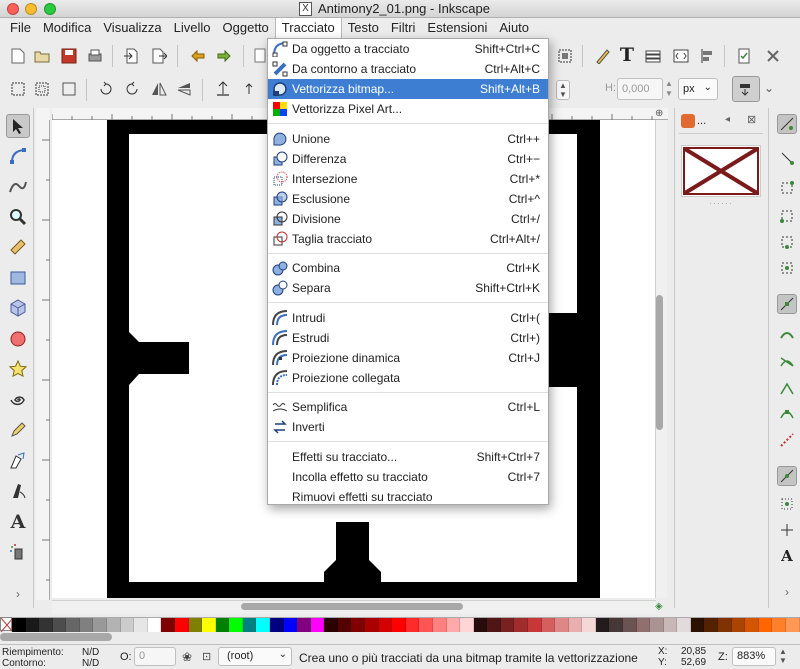 The width and height of the screenshot is (800, 669). What do you see at coordinates (223, 89) in the screenshot?
I see `raise-to-top-icon` at bounding box center [223, 89].